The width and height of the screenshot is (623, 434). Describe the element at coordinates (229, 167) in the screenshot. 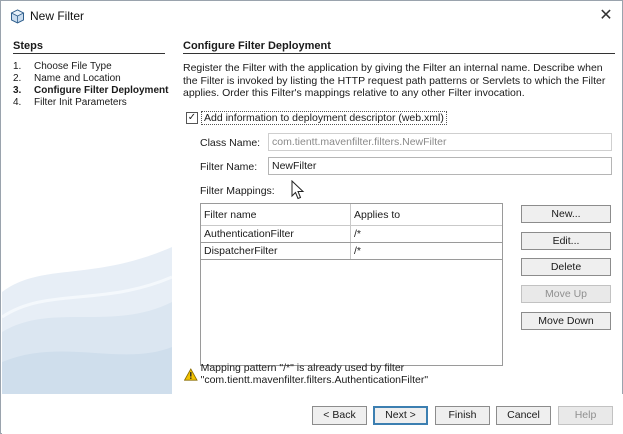

I see `filter-name-label: Filter Name:` at that location.